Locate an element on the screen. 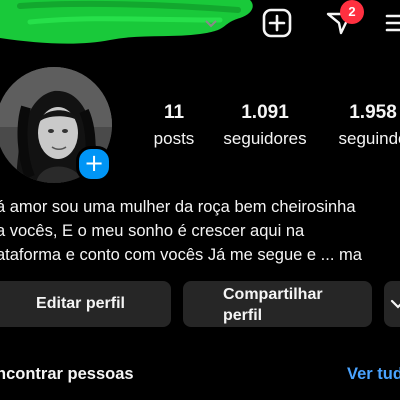  chevron-down-icon is located at coordinates (395, 304).